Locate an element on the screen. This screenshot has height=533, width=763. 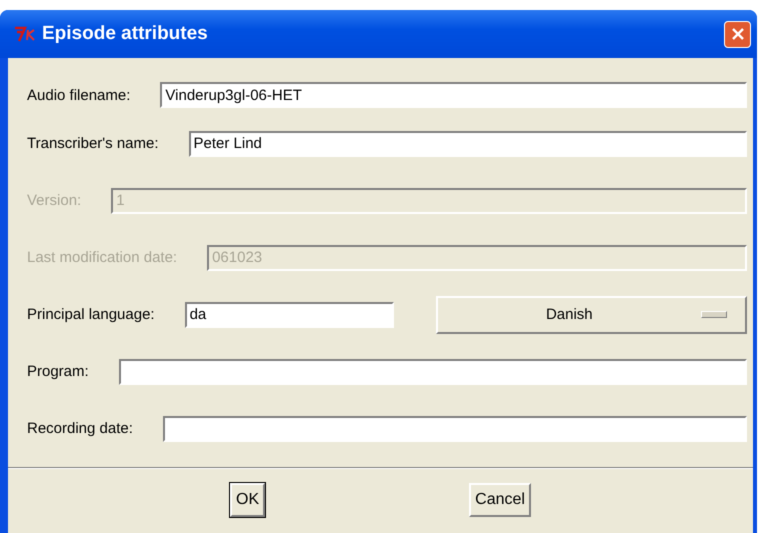
field-label: Version: is located at coordinates (54, 200).